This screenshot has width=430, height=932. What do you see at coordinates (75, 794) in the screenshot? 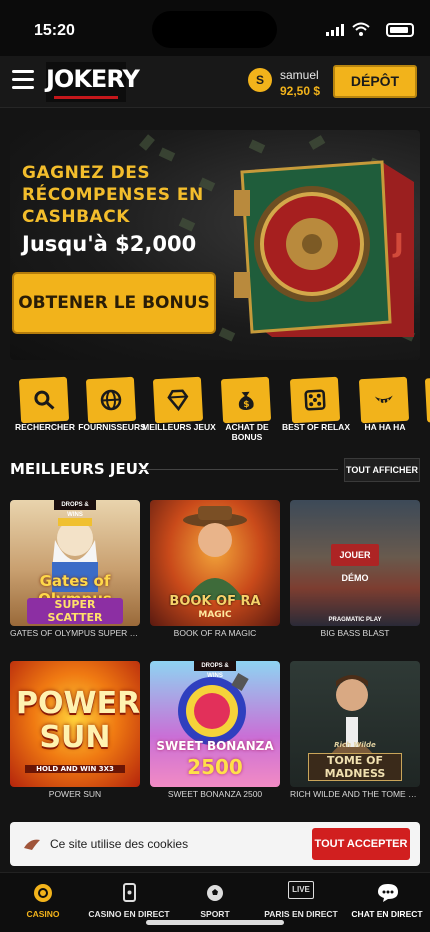
I see `game-name: POWER SUN` at bounding box center [75, 794].